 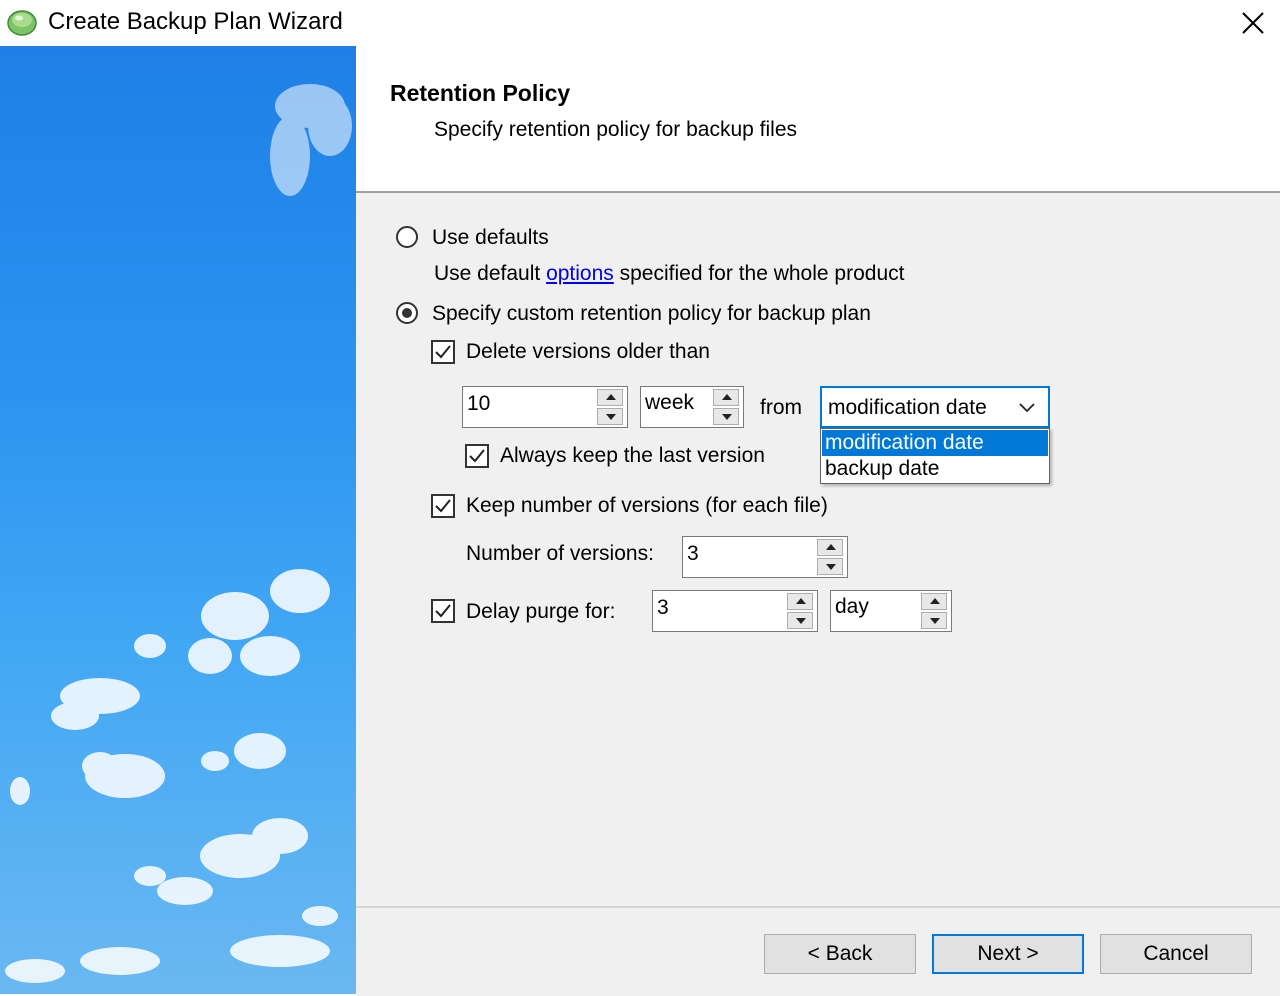 I want to click on number-of-versions-value: 3, so click(x=693, y=554).